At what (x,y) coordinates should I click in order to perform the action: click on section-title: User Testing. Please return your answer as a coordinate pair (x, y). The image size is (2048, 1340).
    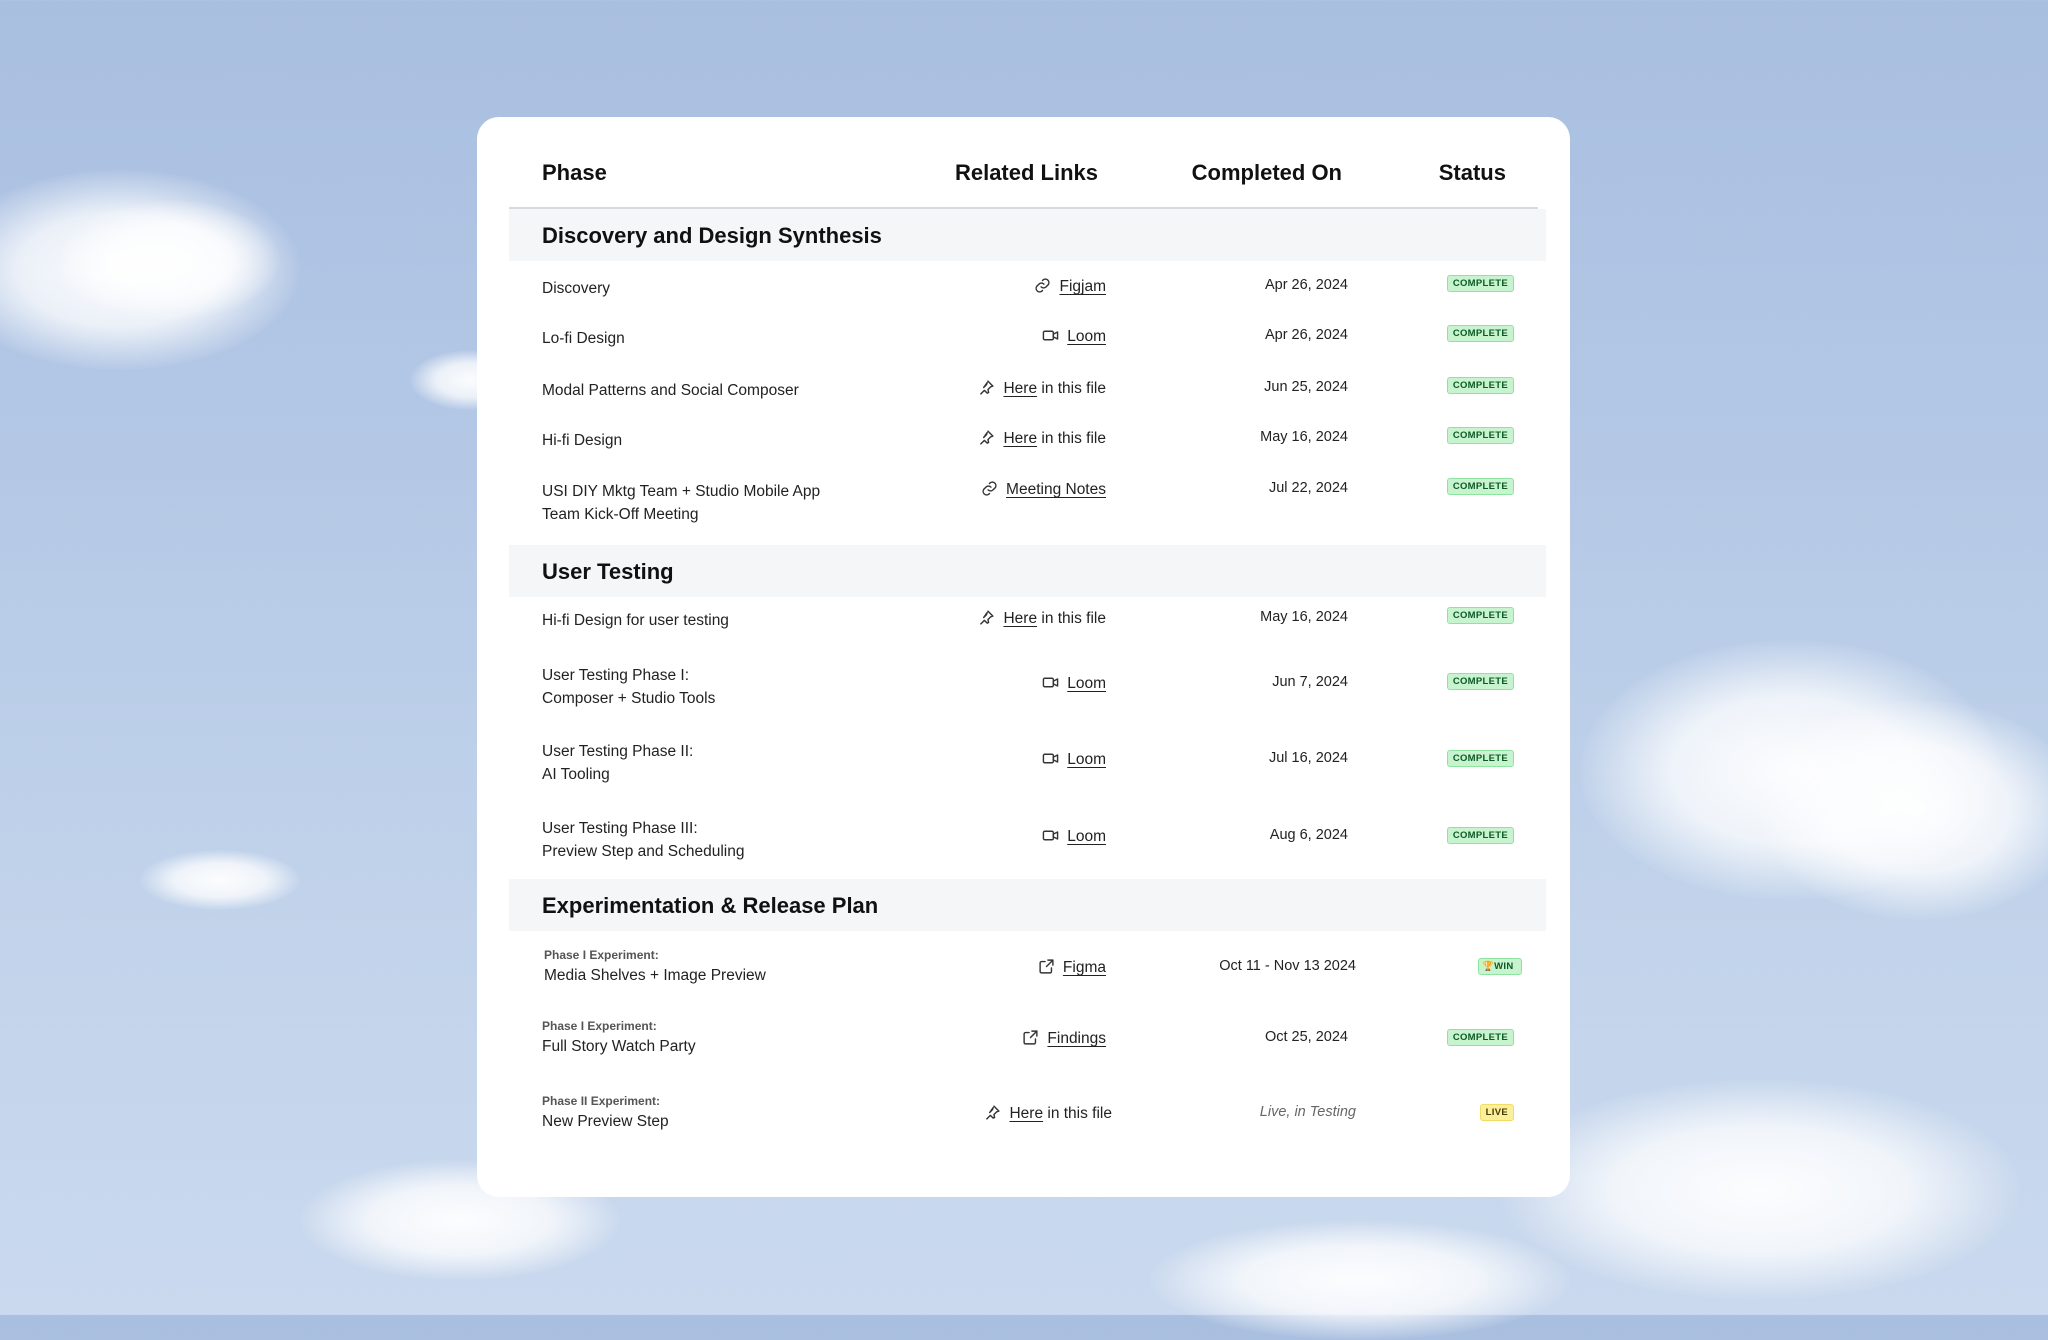
    Looking at the image, I should click on (608, 571).